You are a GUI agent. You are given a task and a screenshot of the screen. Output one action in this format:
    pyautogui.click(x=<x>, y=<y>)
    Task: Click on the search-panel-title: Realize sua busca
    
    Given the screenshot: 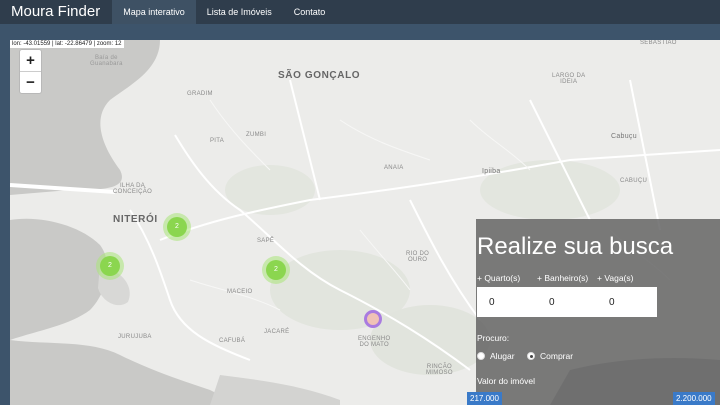 What is the action you would take?
    pyautogui.click(x=575, y=246)
    